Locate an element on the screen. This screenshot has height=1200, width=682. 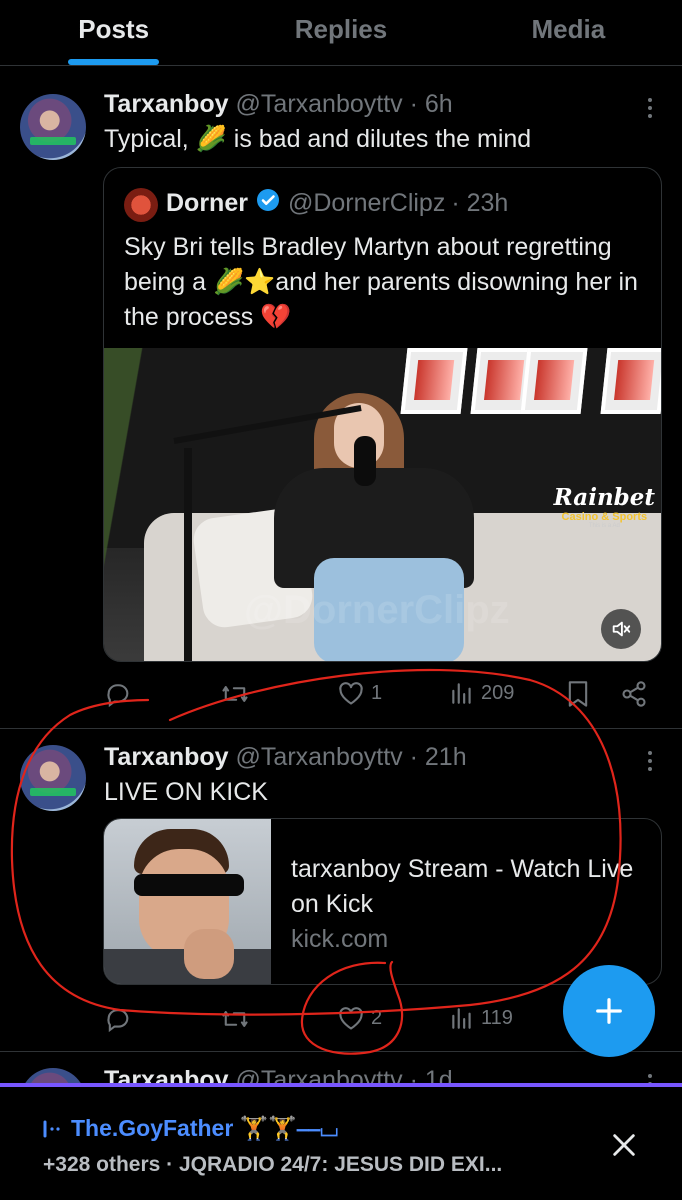
like-button: 1 is located at coordinates (359, 693).